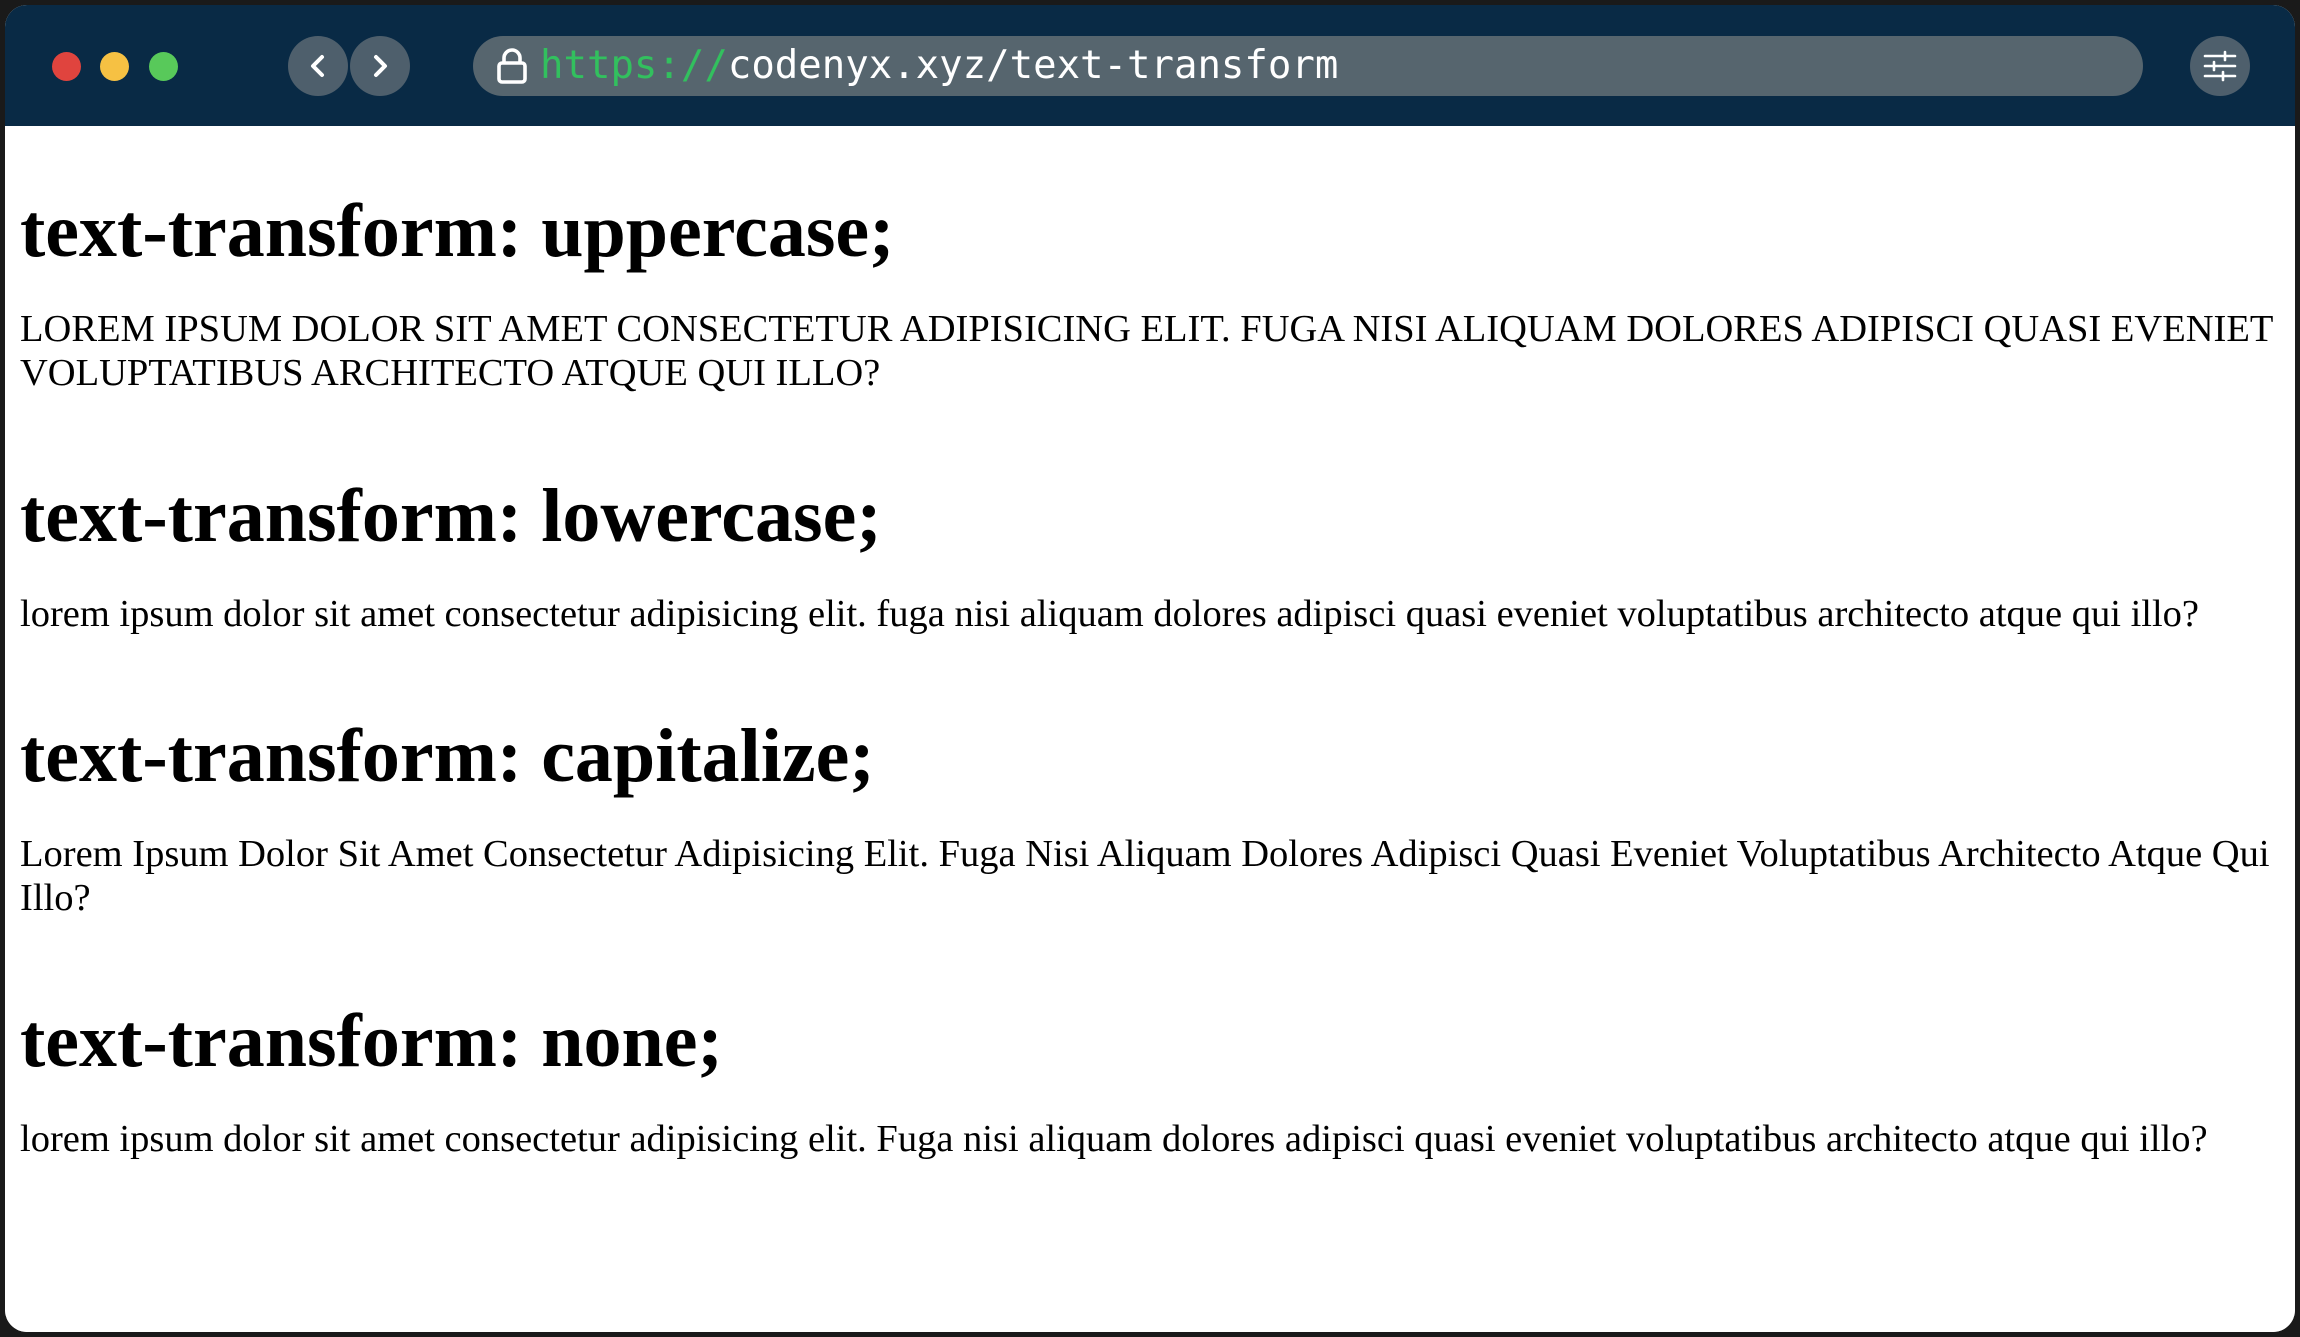 The image size is (2300, 1337). I want to click on minimize-window-button, so click(114, 66).